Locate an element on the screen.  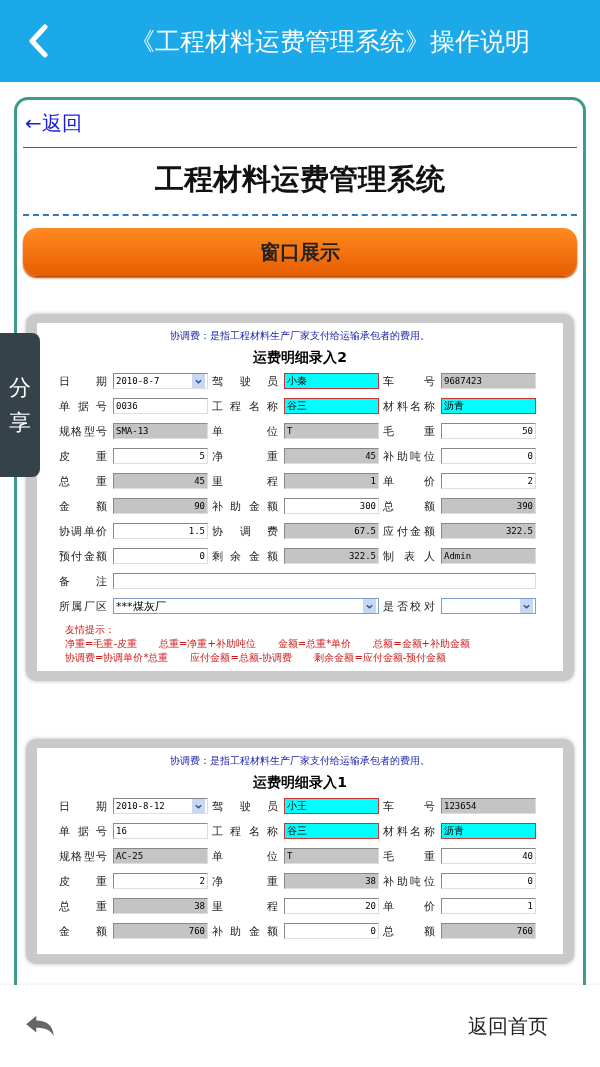
formula-text: 剩余金额=应付金额-预付金额 is located at coordinates (380, 658).